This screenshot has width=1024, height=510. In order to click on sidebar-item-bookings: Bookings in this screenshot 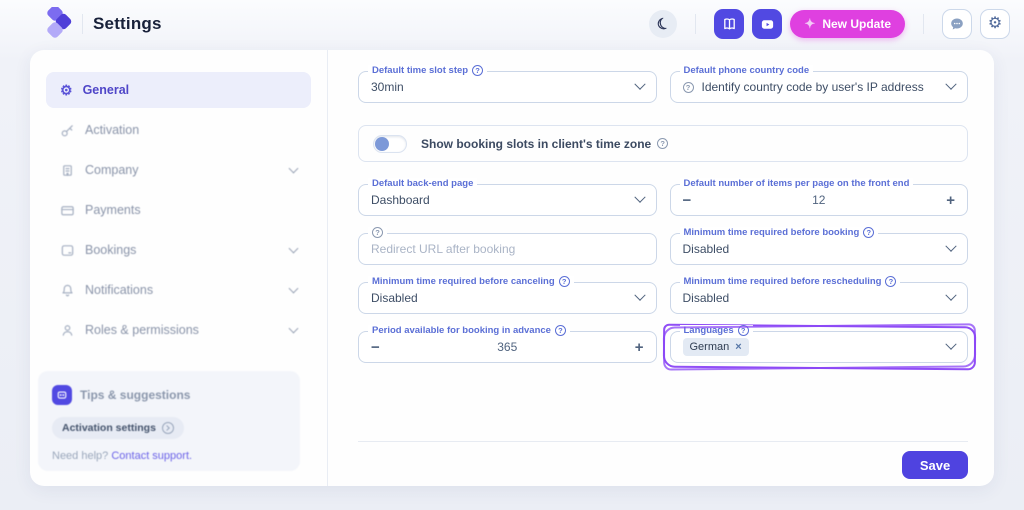, I will do `click(178, 250)`.